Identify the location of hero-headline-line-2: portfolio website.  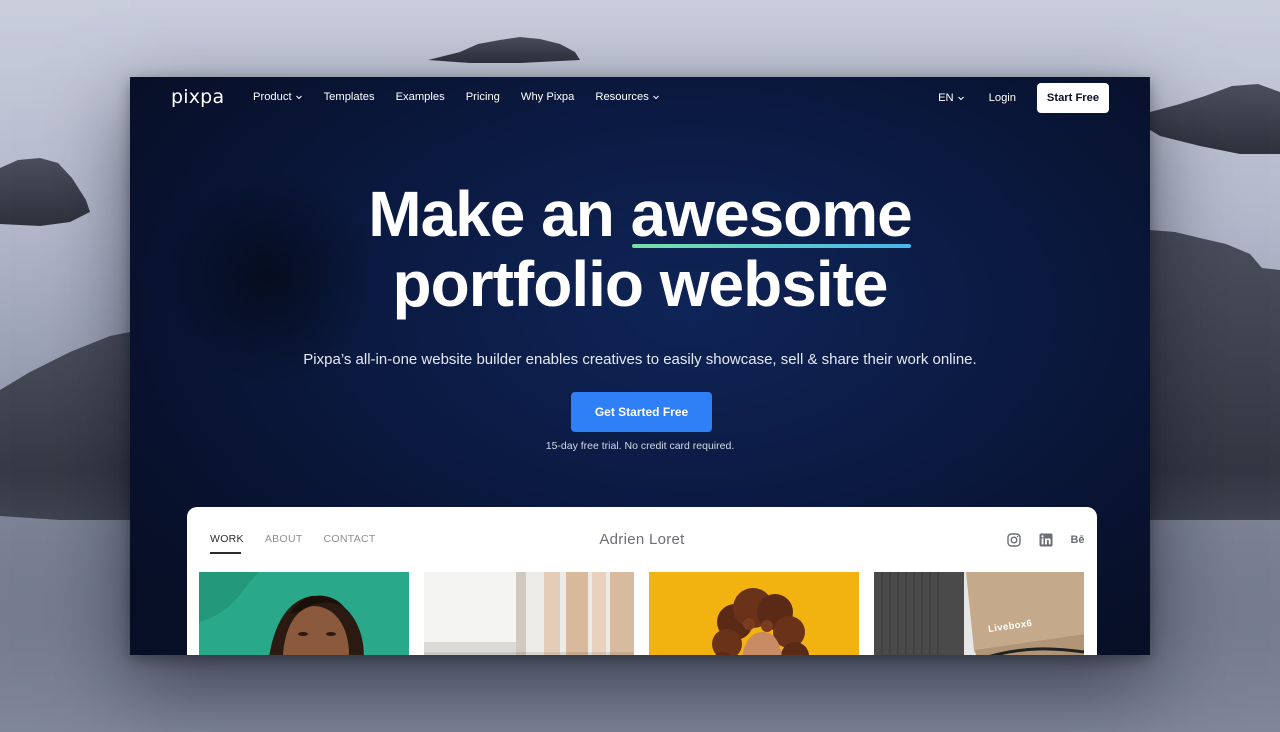
(640, 284).